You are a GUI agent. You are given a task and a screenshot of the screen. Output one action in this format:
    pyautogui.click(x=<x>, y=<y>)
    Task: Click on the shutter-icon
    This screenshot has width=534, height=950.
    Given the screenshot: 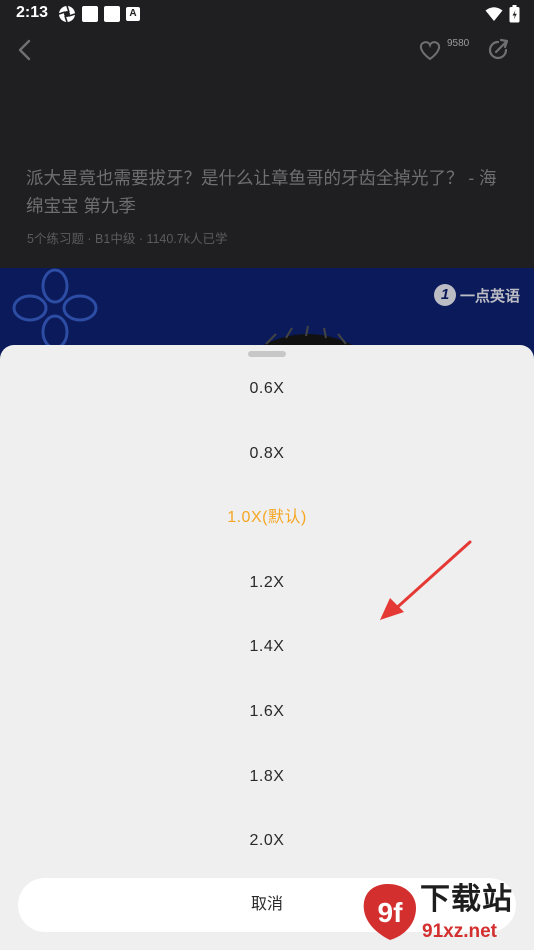 What is the action you would take?
    pyautogui.click(x=67, y=14)
    